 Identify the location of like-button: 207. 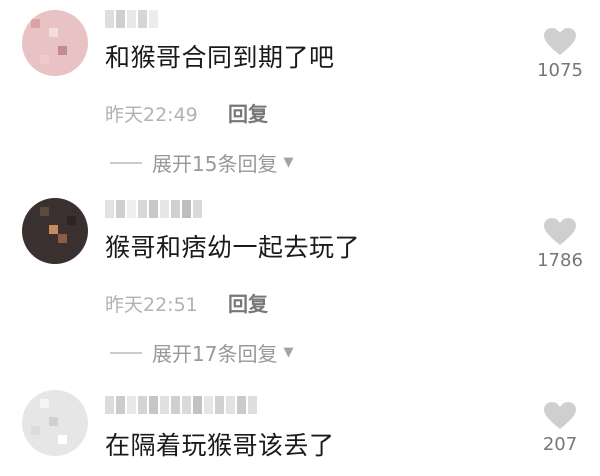
(560, 428).